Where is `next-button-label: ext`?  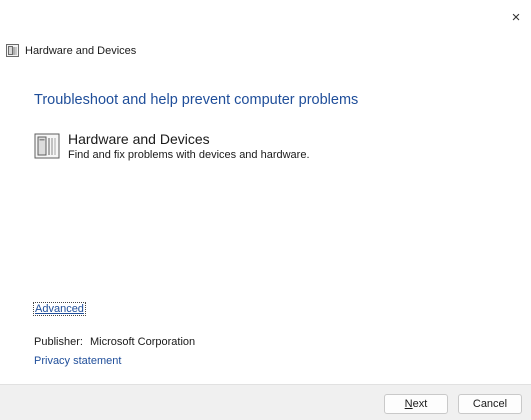
next-button-label: ext is located at coordinates (420, 404).